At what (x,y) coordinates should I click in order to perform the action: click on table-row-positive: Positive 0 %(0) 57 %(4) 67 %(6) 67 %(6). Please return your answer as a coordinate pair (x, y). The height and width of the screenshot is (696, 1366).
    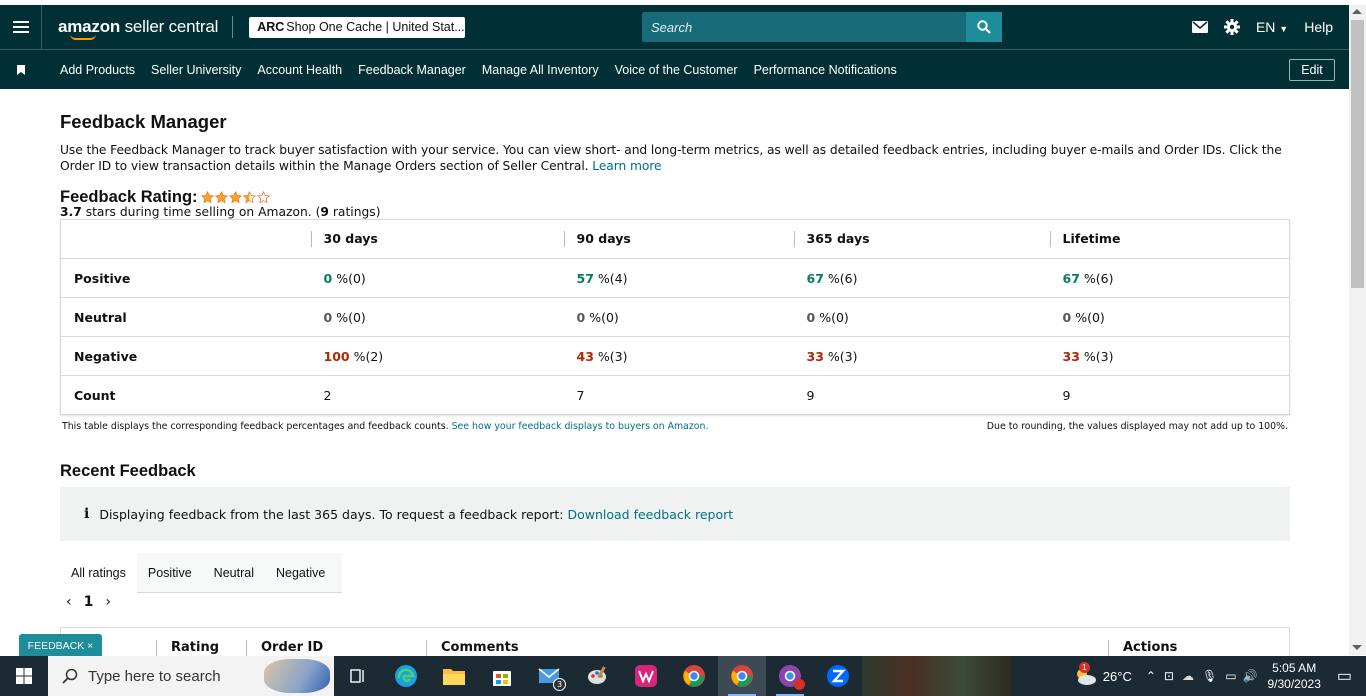
    Looking at the image, I should click on (675, 278).